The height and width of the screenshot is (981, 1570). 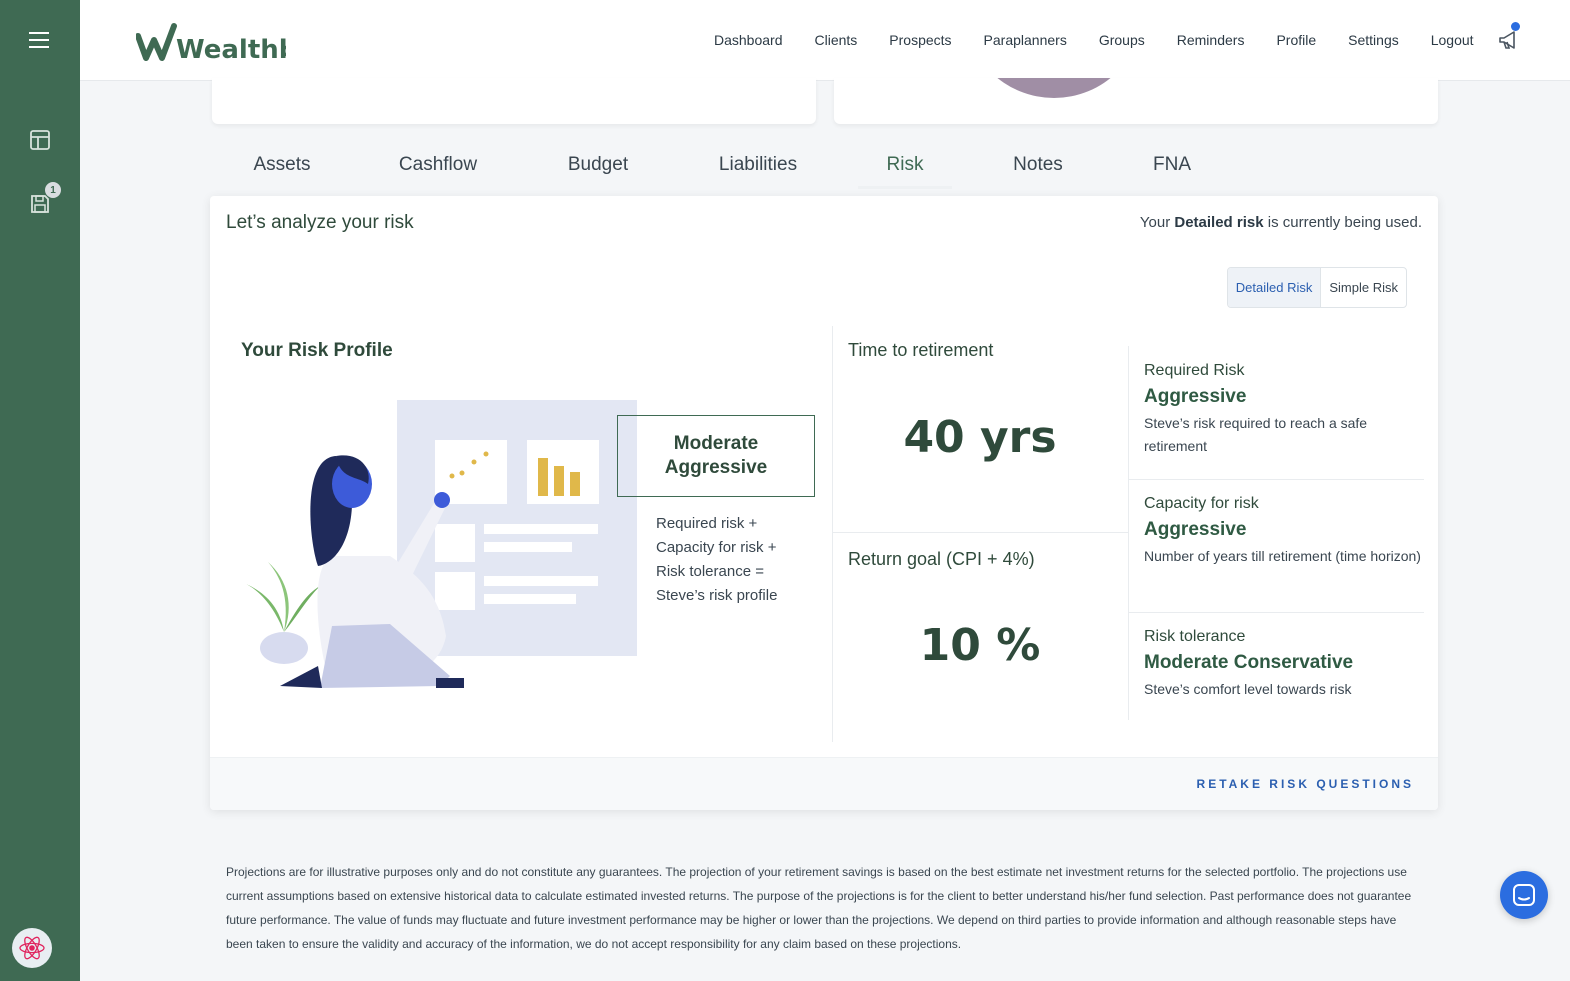 I want to click on pie-chart-fragment, so click(x=1054, y=88).